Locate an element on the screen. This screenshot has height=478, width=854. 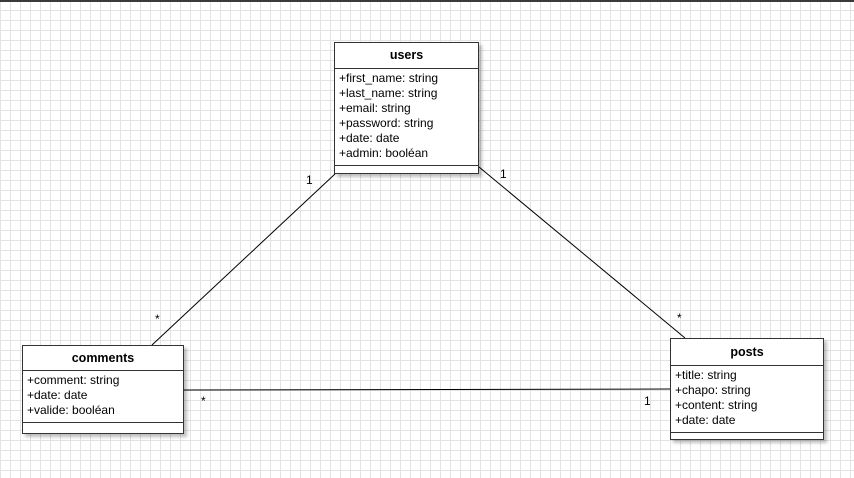
class-posts-name: posts is located at coordinates (747, 352).